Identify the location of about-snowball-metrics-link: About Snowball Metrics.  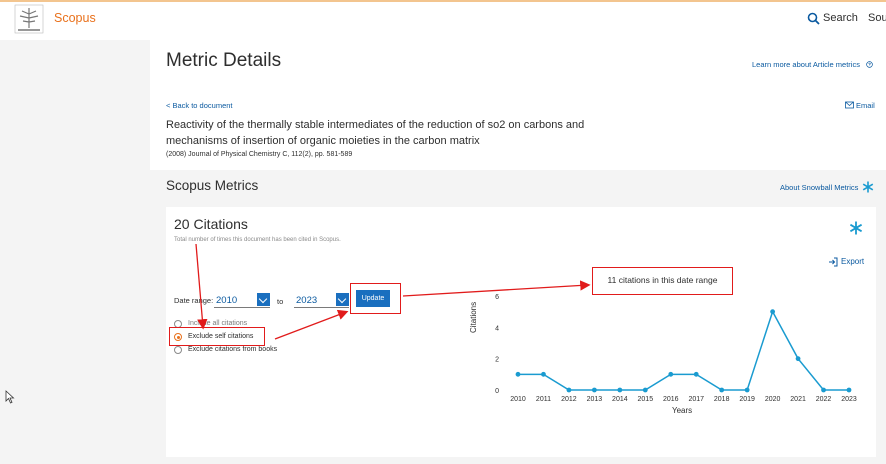
(819, 187).